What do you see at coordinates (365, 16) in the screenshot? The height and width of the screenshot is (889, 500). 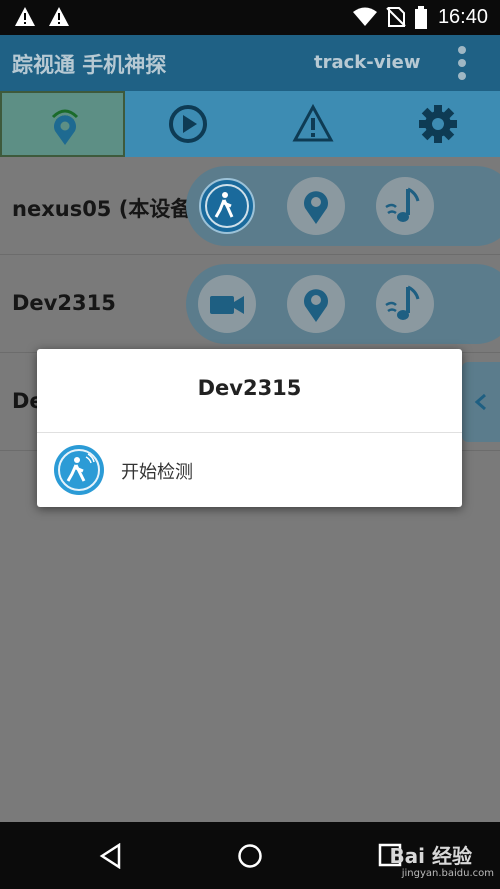 I see `wifi-icon` at bounding box center [365, 16].